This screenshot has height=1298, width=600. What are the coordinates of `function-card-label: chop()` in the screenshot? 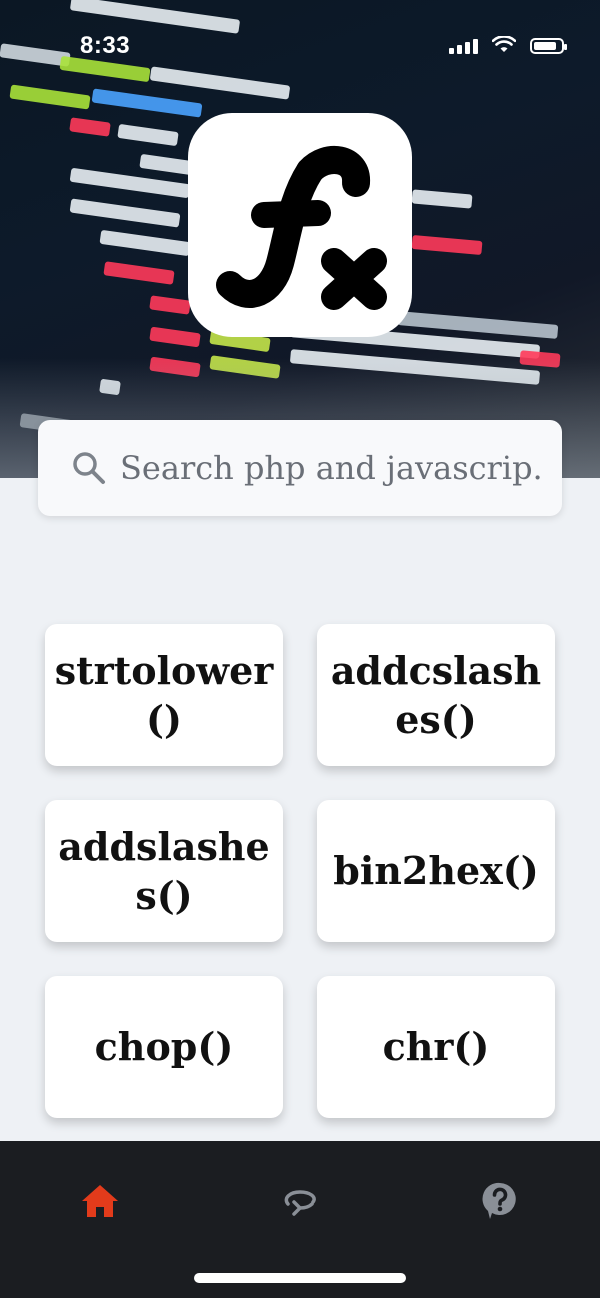 It's located at (164, 1047).